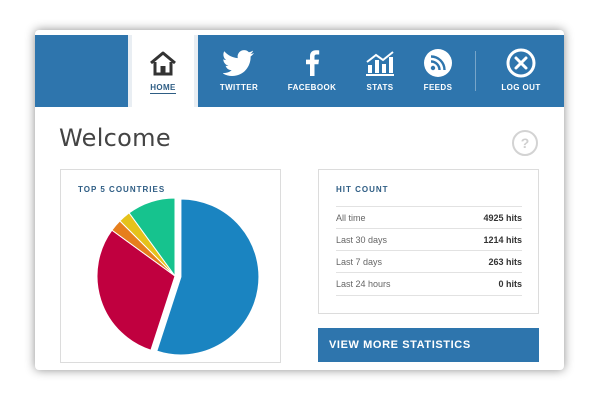 This screenshot has height=400, width=600. What do you see at coordinates (362, 189) in the screenshot?
I see `hit-count-title: HIT COUNT` at bounding box center [362, 189].